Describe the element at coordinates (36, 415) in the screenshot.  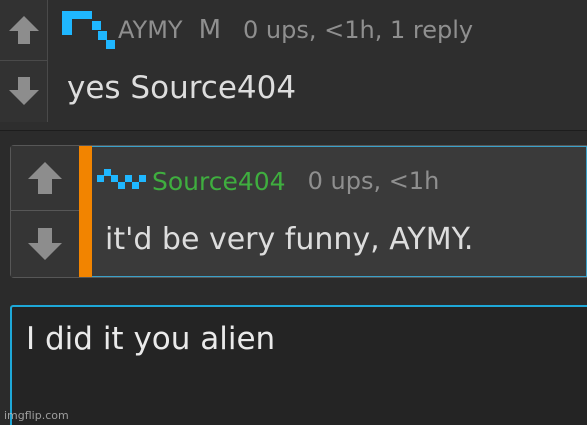
I see `watermark: imgflip.com` at that location.